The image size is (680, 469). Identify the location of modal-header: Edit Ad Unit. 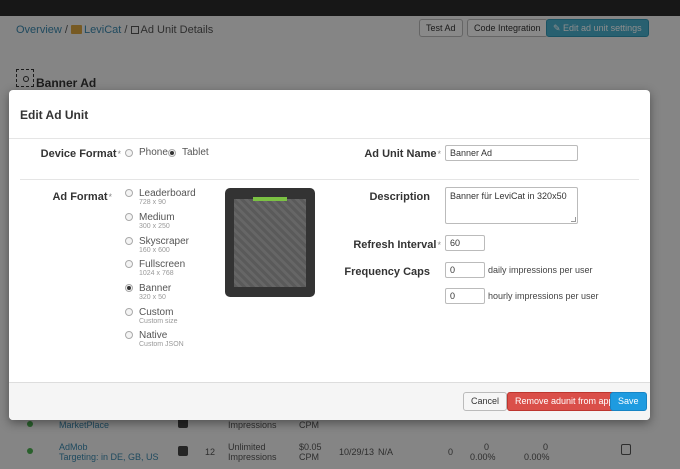
(329, 114).